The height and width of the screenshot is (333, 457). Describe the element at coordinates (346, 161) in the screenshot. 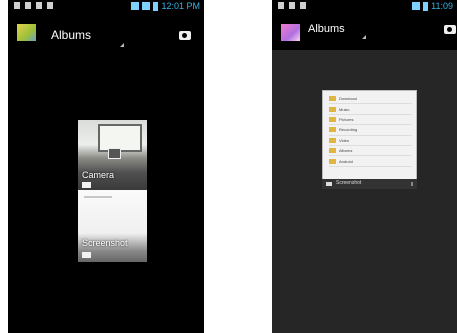

I see `folder-name: Android` at that location.